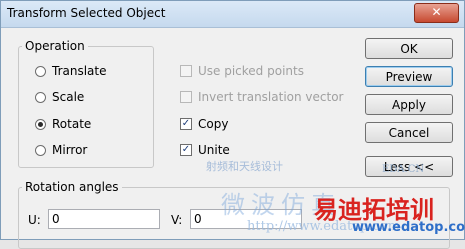  Describe the element at coordinates (409, 132) in the screenshot. I see `cancel-button: Cancel` at that location.